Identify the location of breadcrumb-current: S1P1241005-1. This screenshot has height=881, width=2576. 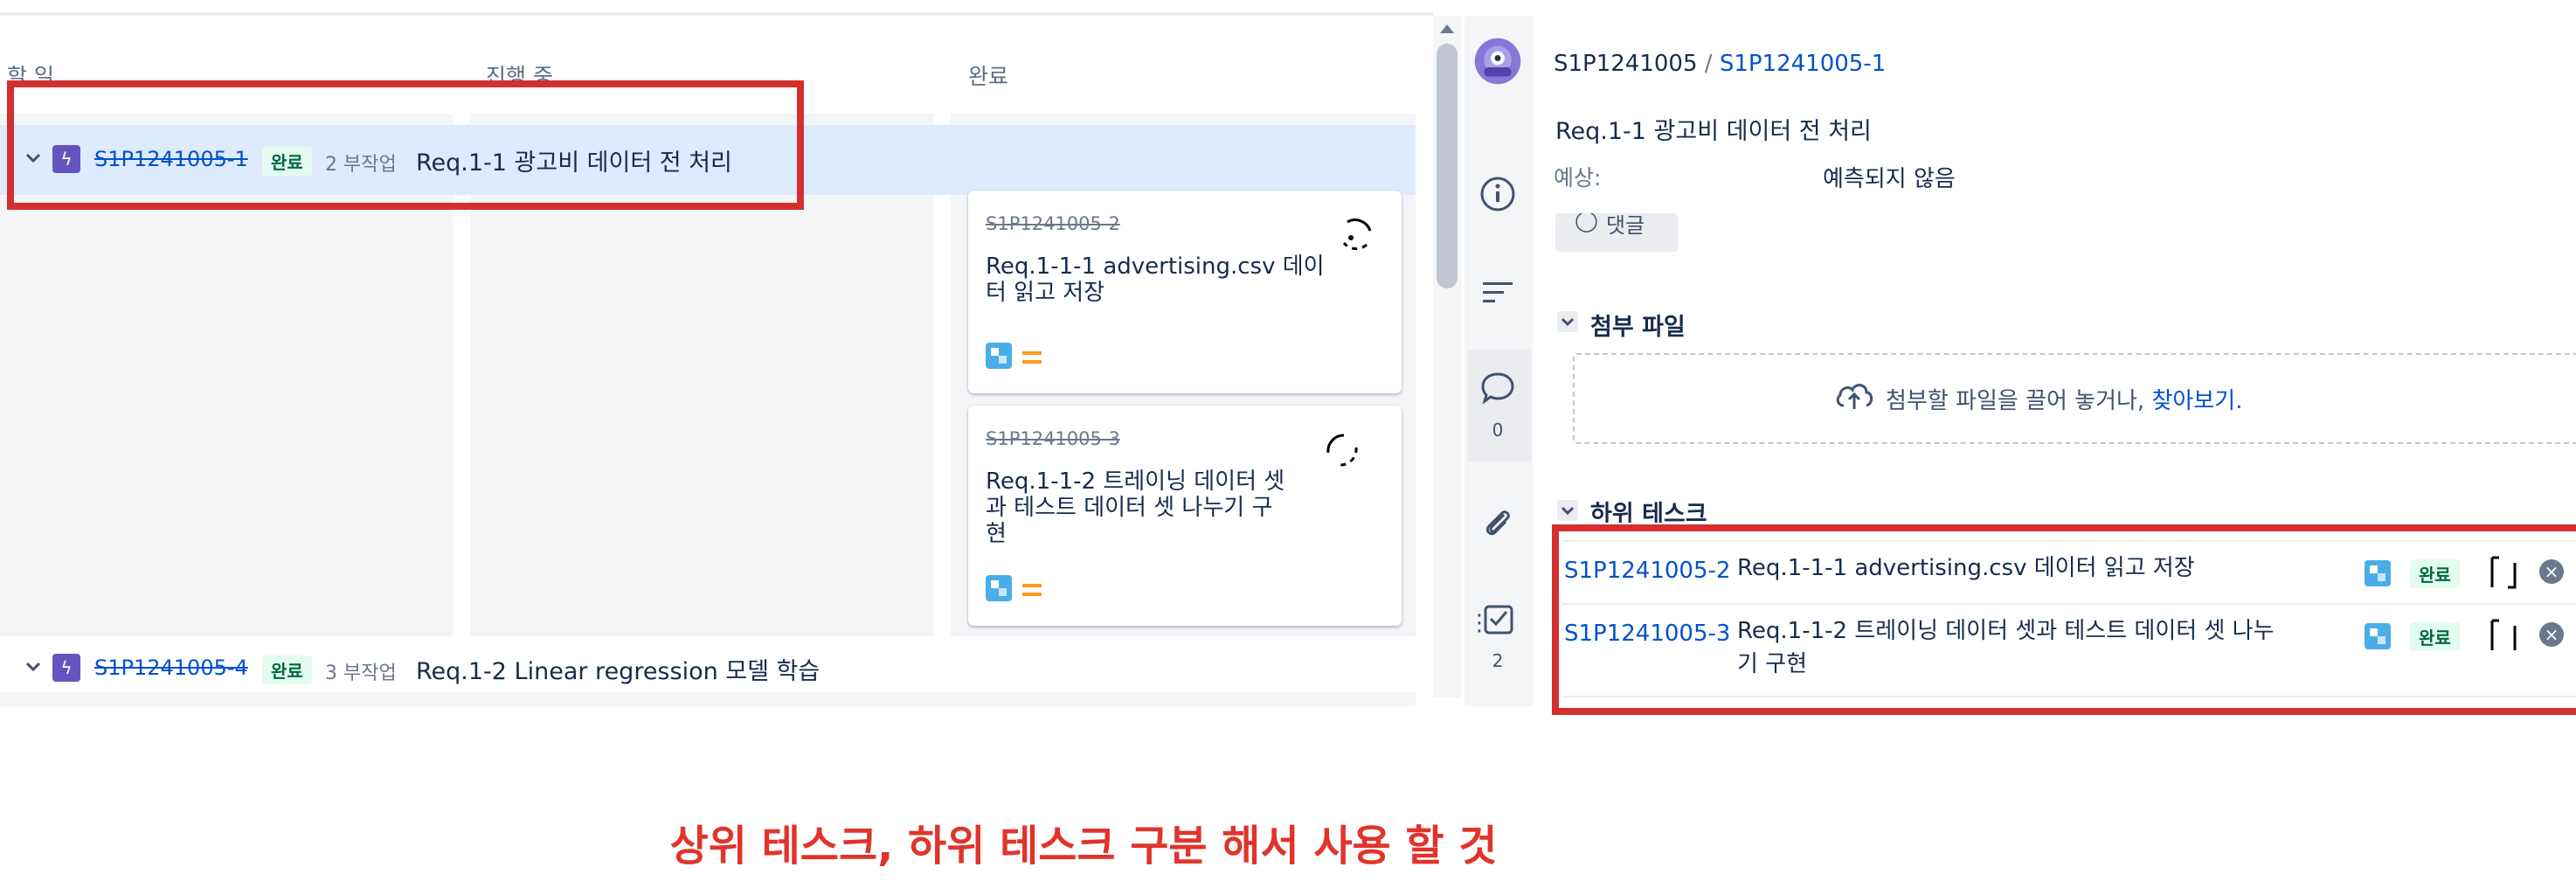
(1803, 64).